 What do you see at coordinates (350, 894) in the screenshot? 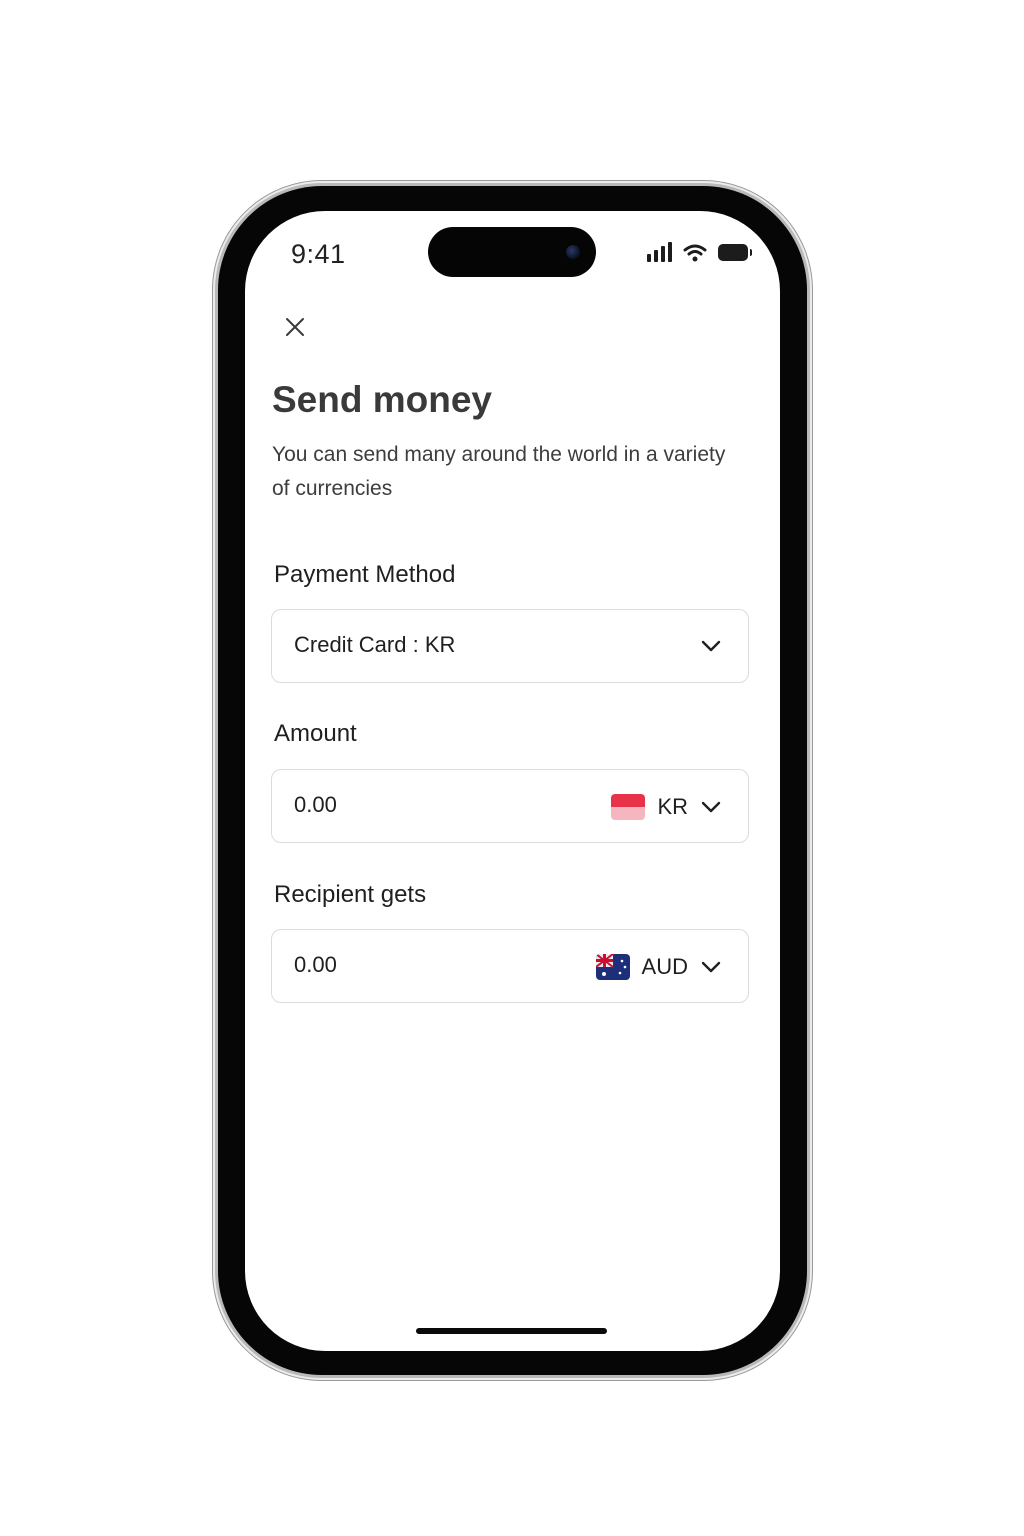
I see `recipient-gets-label: Recipient gets` at bounding box center [350, 894].